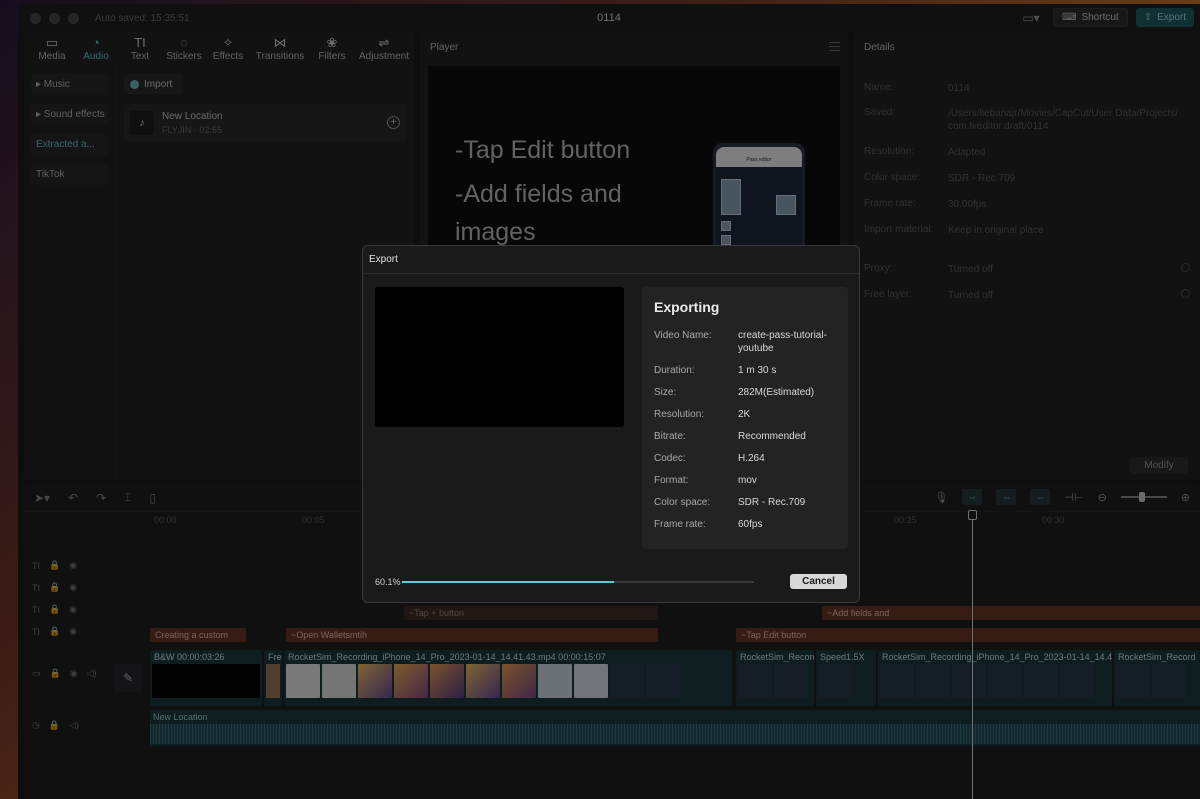 The image size is (1200, 799). What do you see at coordinates (772, 502) in the screenshot?
I see `export-info-value: SDR - Rec.709` at bounding box center [772, 502].